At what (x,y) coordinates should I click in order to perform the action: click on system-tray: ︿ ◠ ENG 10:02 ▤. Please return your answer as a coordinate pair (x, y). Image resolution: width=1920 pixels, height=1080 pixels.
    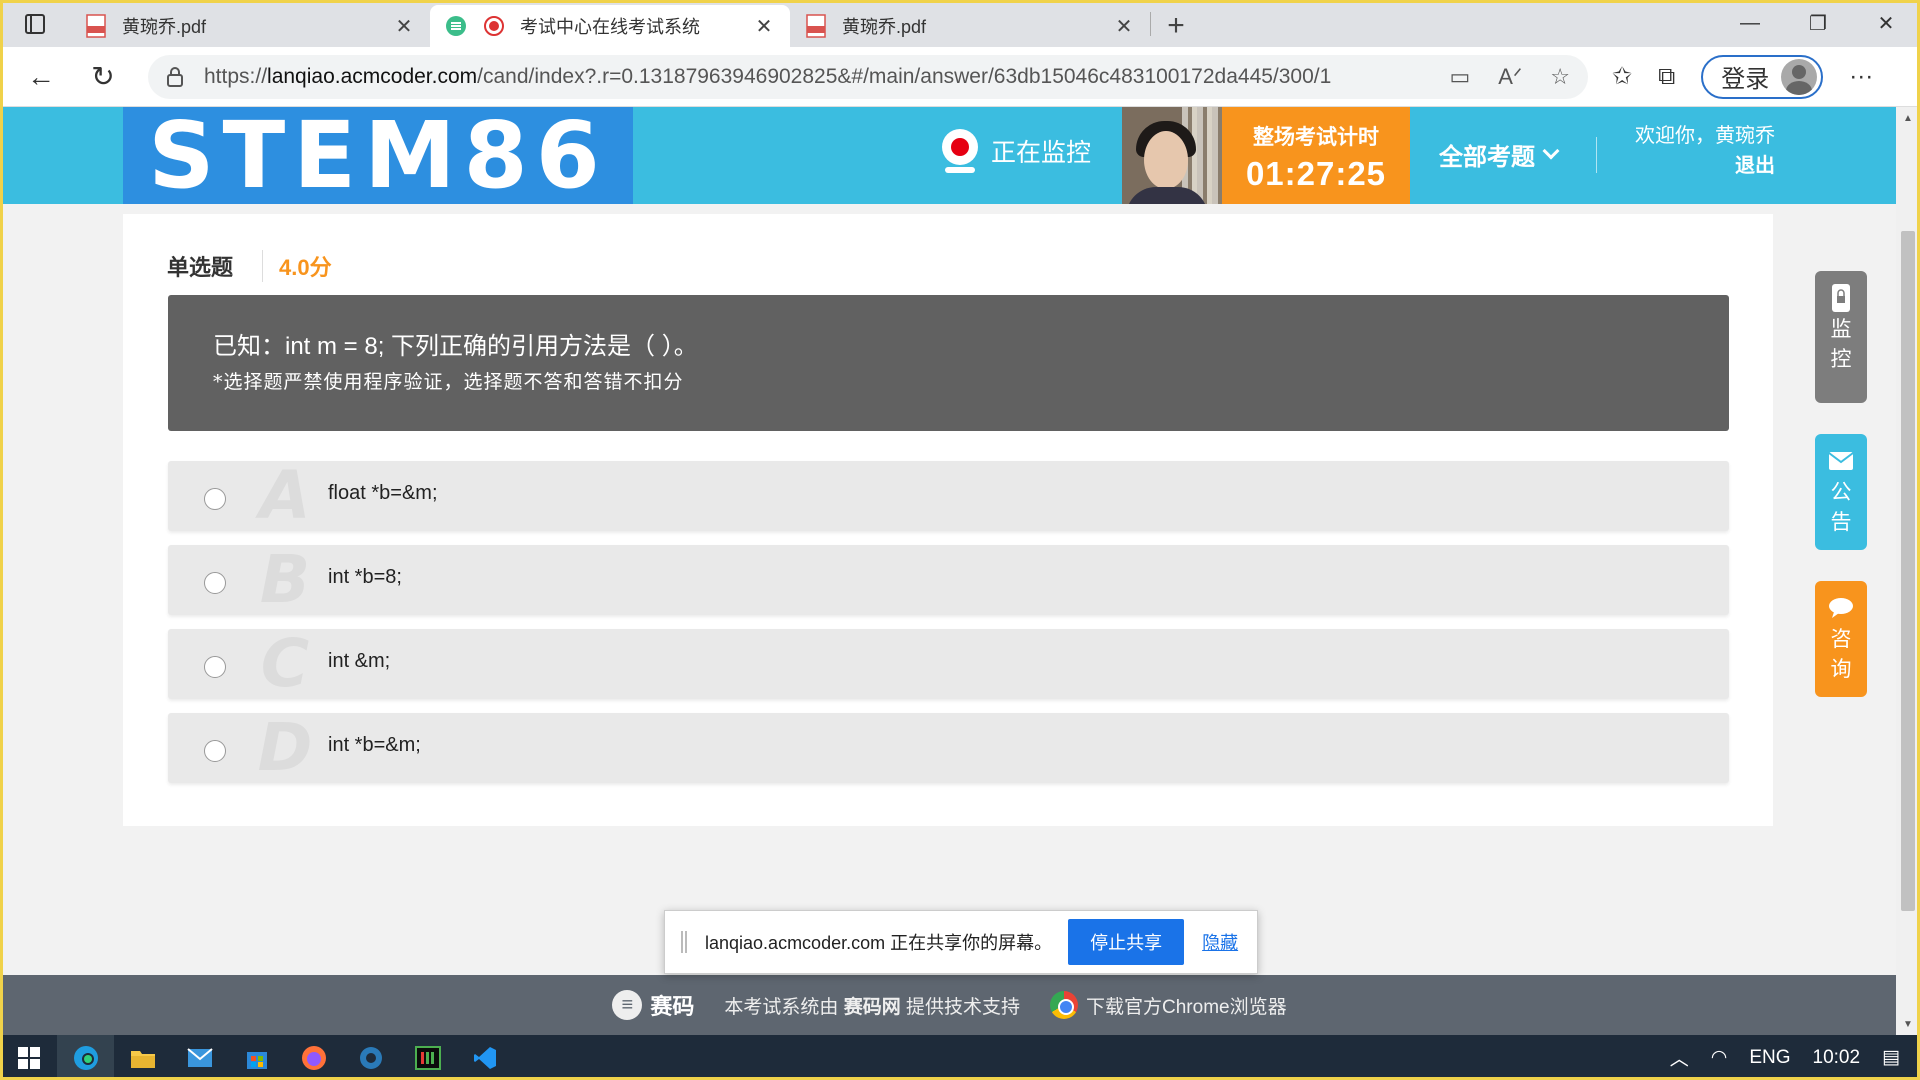
    Looking at the image, I should click on (1795, 1057).